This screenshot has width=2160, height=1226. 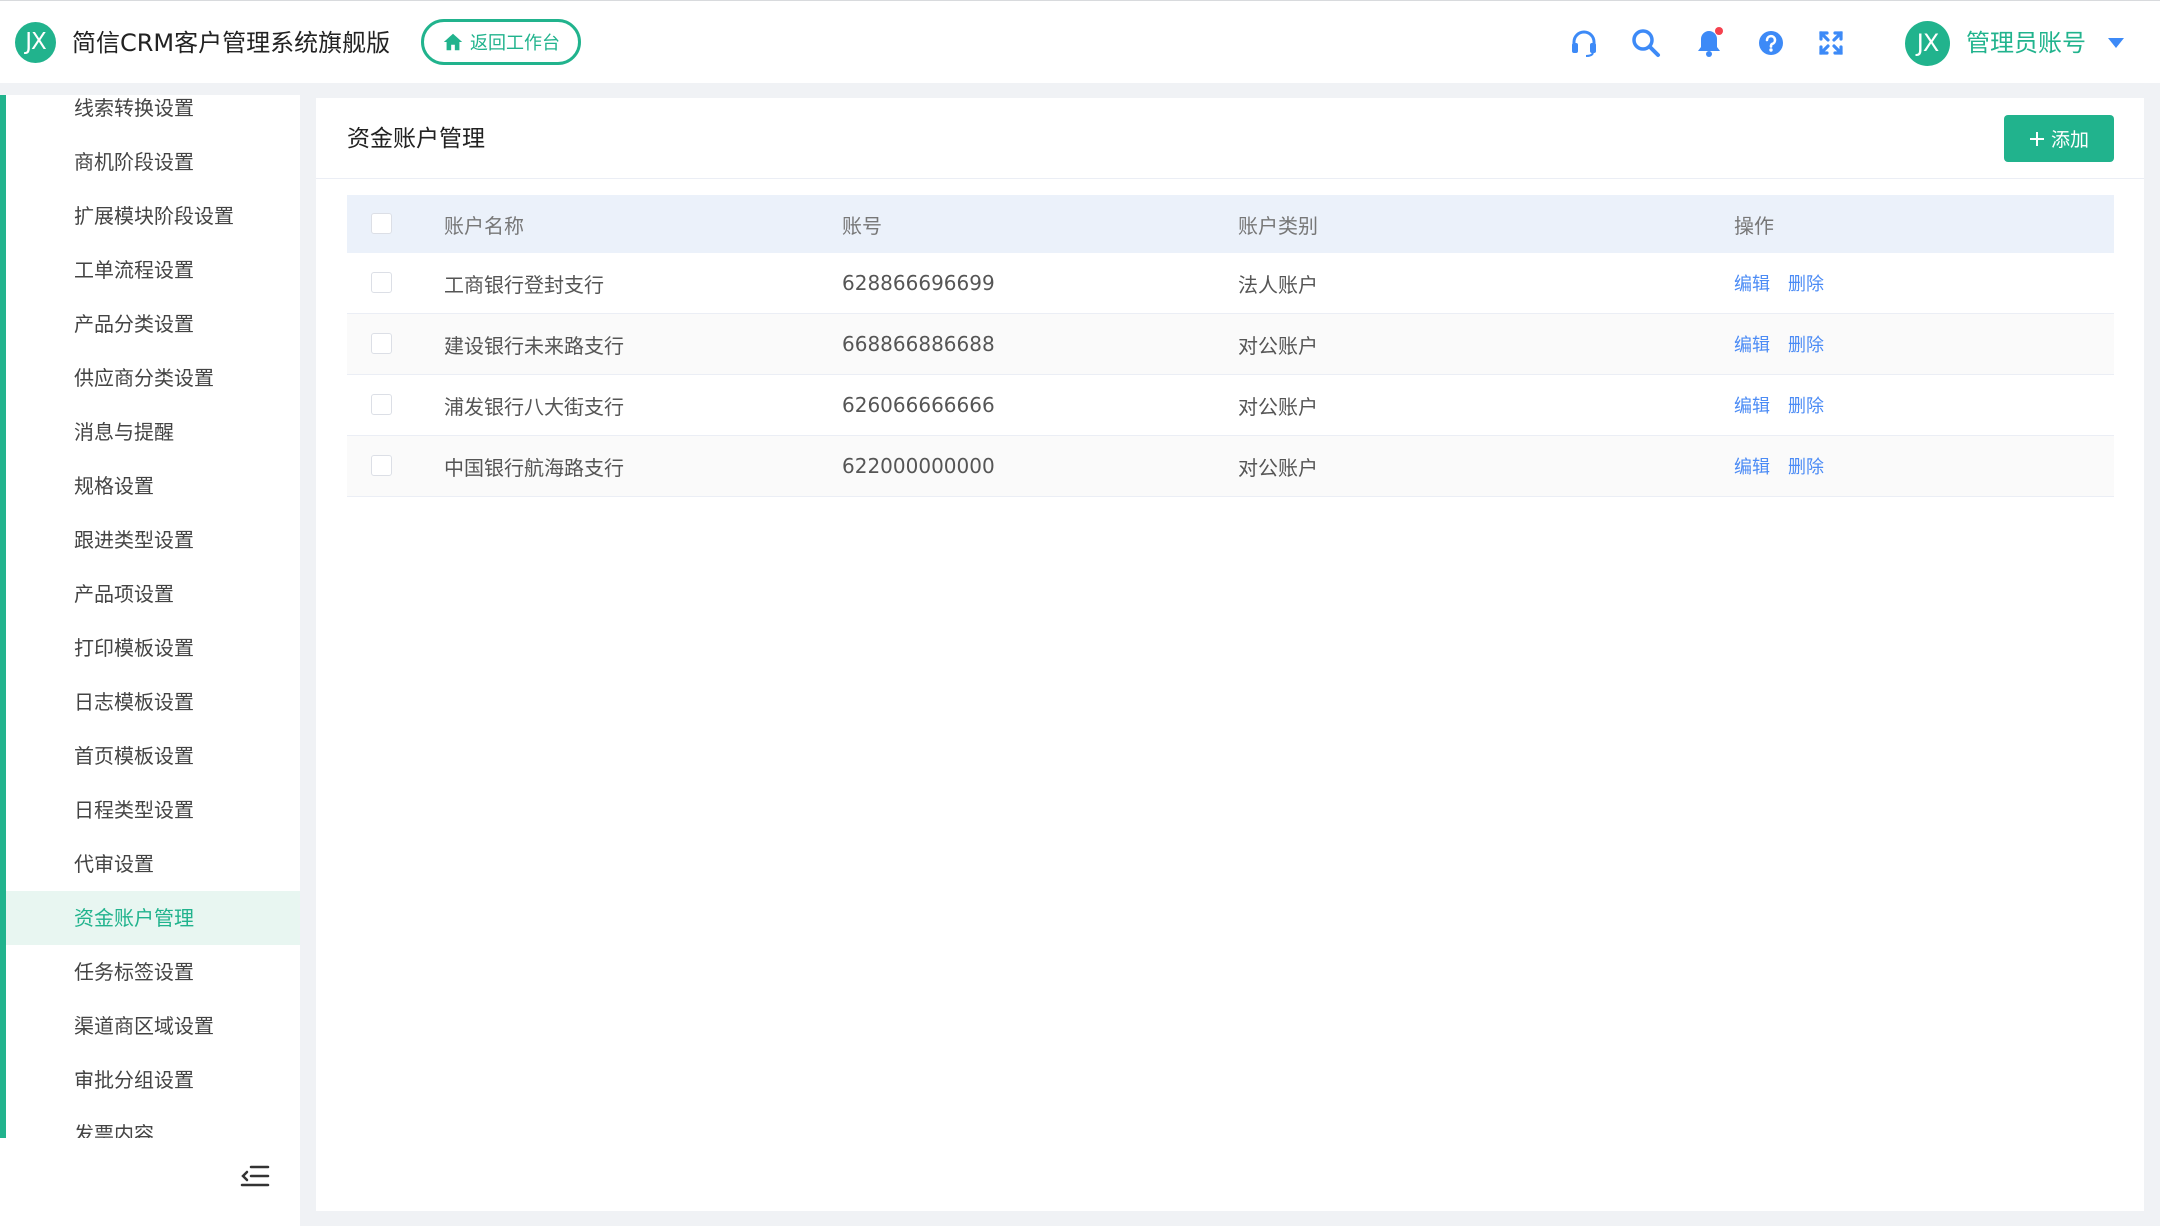 I want to click on user-name: 管理员账号, so click(x=2026, y=43).